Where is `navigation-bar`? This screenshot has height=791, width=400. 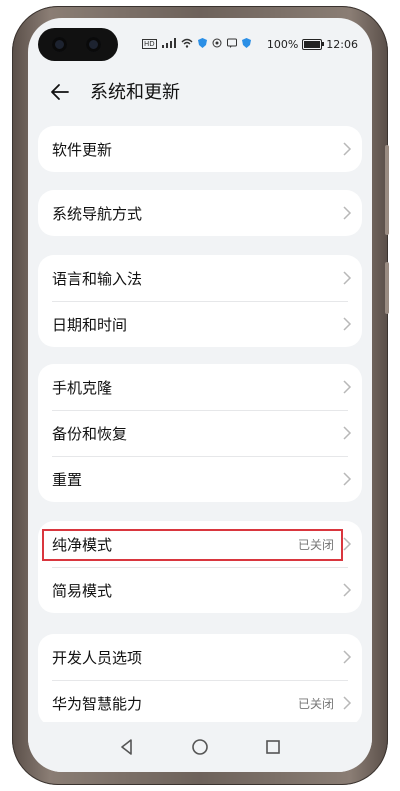 navigation-bar is located at coordinates (200, 747).